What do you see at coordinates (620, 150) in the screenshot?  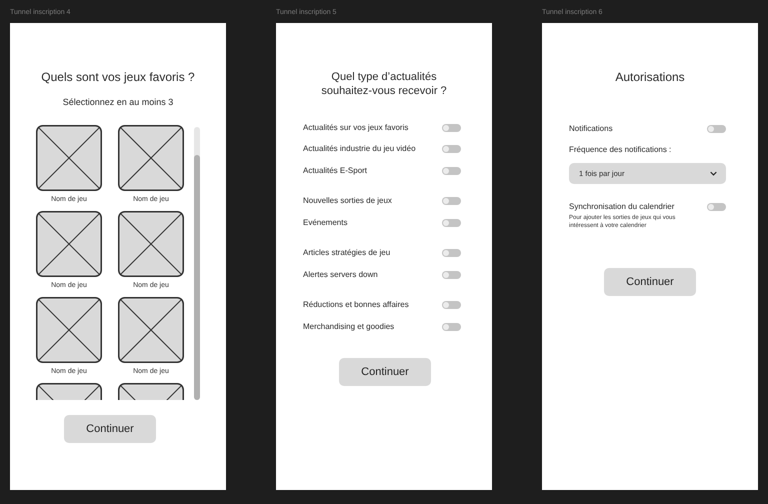 I see `field-label: Fréquence des notifications :` at bounding box center [620, 150].